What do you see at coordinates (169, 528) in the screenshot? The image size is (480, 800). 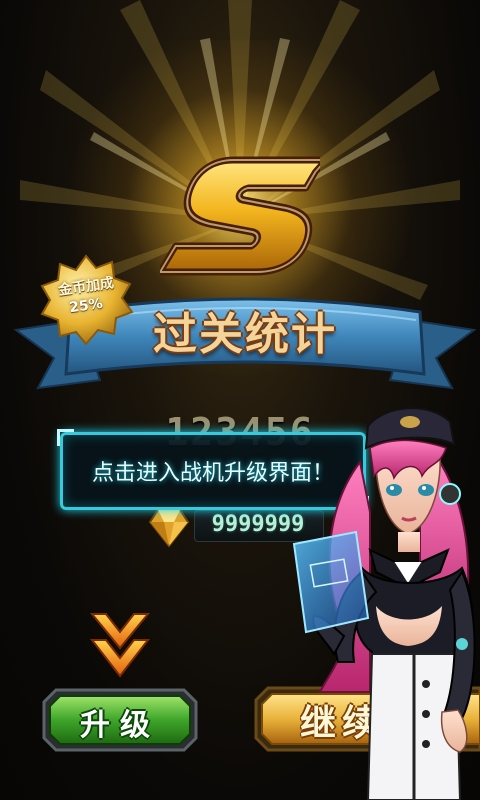 I see `gold-gem-icon` at bounding box center [169, 528].